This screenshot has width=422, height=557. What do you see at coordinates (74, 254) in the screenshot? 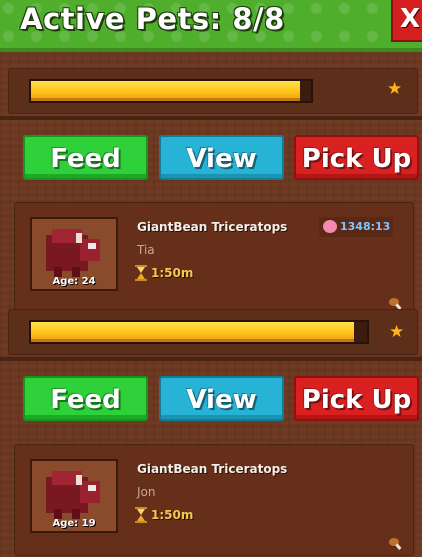
I see `pet-avatar: Age: 24` at bounding box center [74, 254].